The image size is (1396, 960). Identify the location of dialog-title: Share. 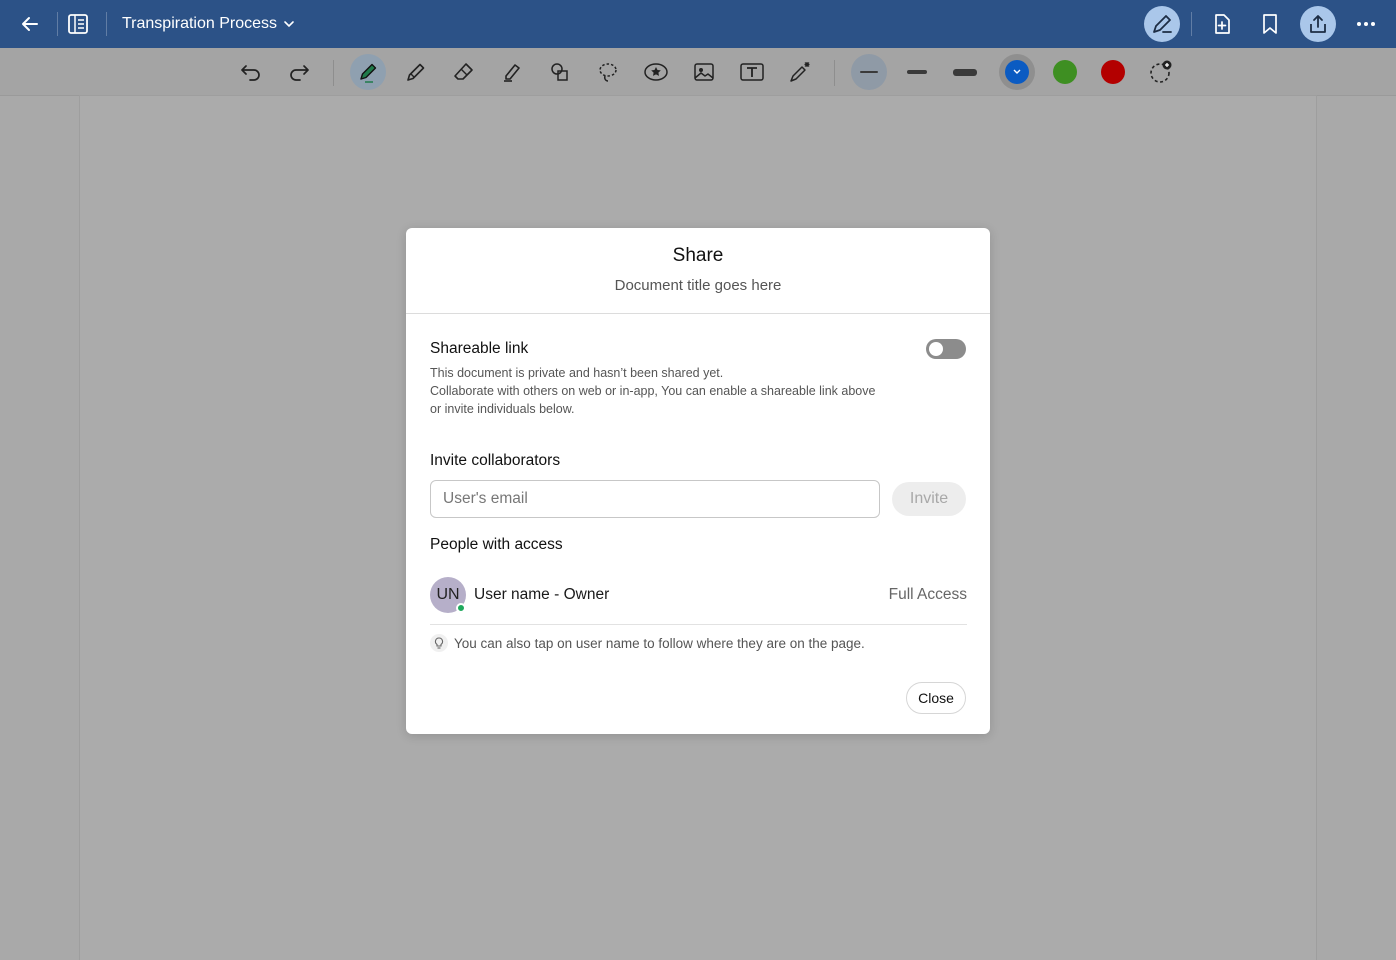
(698, 255).